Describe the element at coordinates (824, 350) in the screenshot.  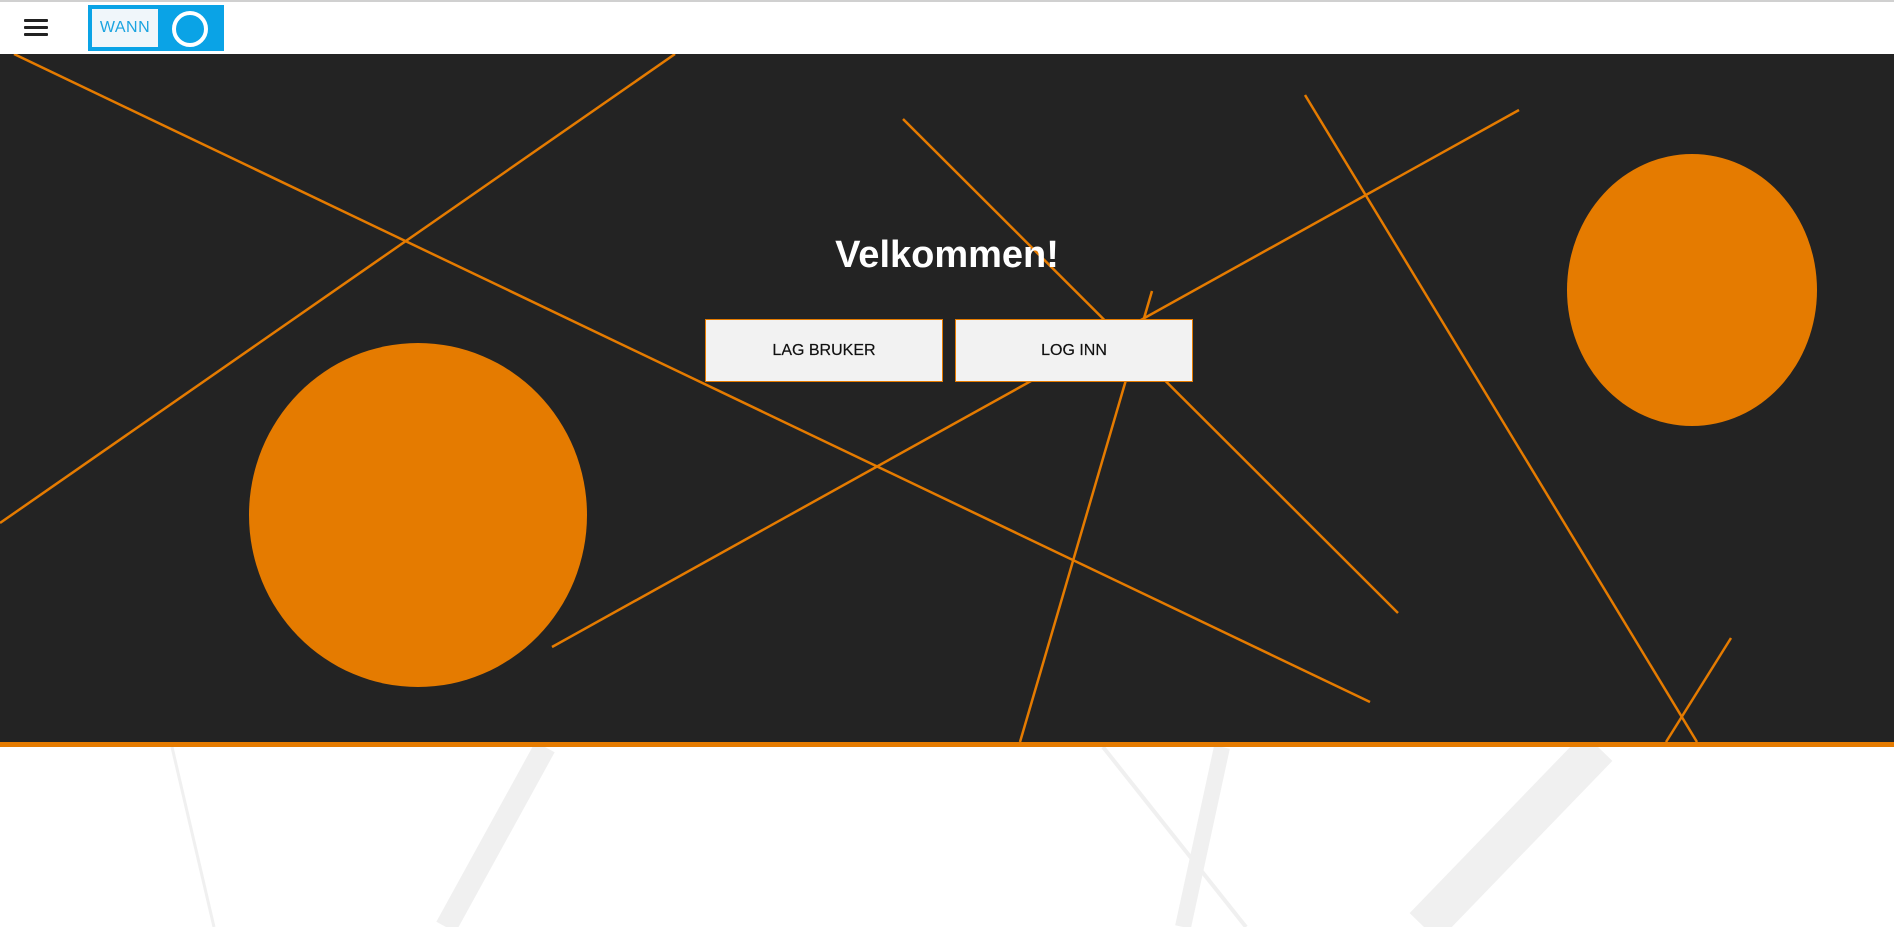
I see `signup-button: LAG BRUKER` at that location.